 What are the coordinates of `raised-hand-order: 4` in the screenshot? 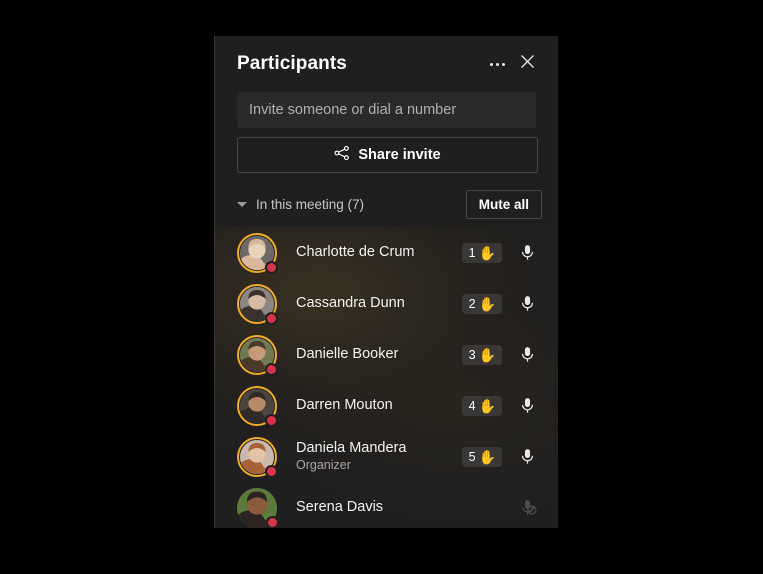 It's located at (472, 405).